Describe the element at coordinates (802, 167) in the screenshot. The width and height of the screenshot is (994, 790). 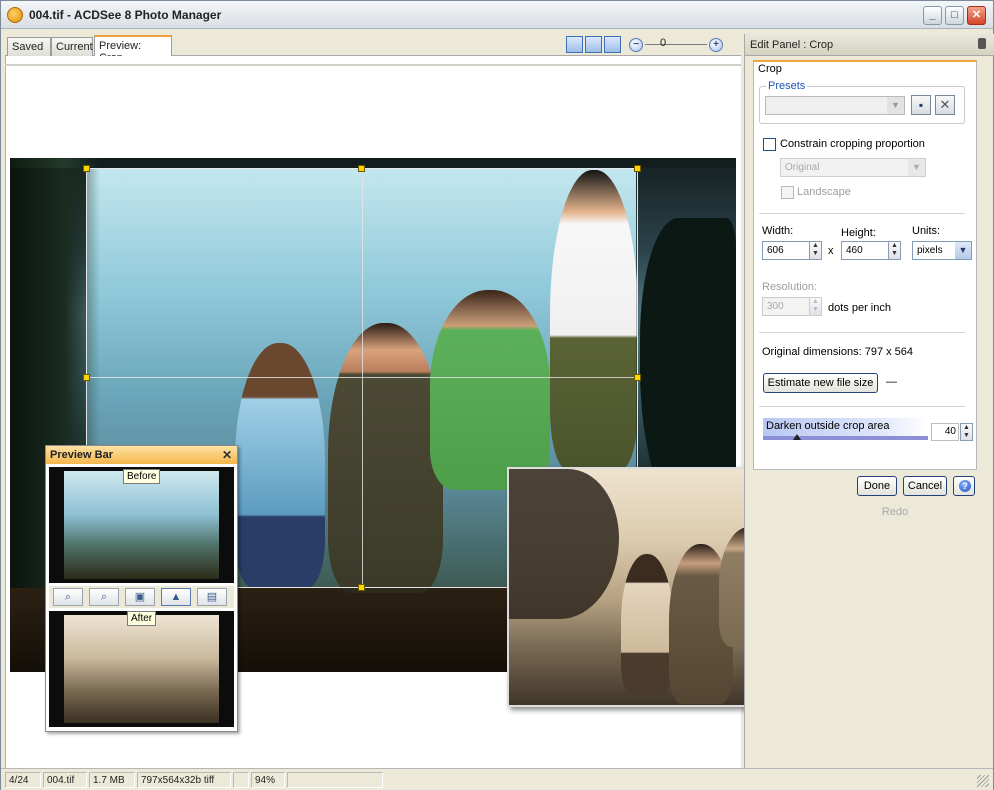
I see `ratio-value: Original` at that location.